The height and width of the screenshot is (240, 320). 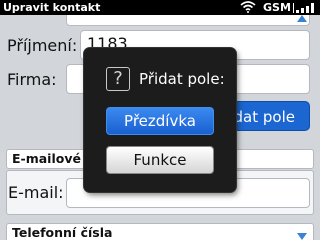 I want to click on wifi-icon, so click(x=248, y=7).